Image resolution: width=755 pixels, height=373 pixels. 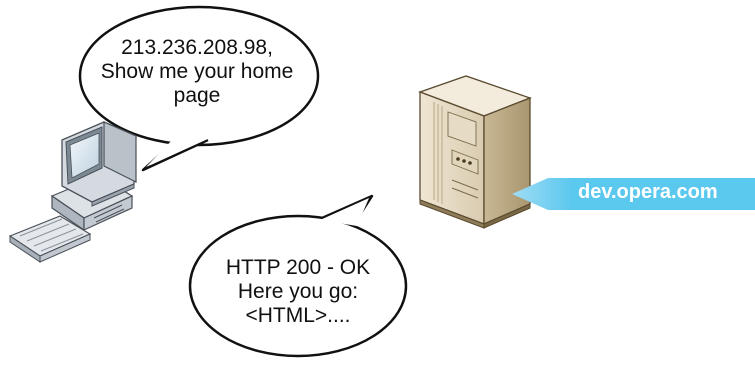 I want to click on response-line: HTTP 200 - OK, so click(x=298, y=267).